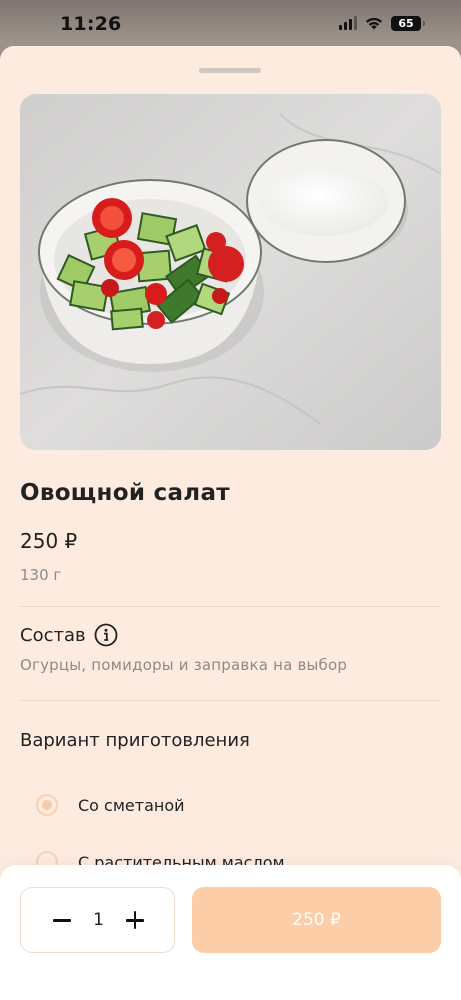 The width and height of the screenshot is (461, 1000). I want to click on cellular-signal-icon, so click(348, 23).